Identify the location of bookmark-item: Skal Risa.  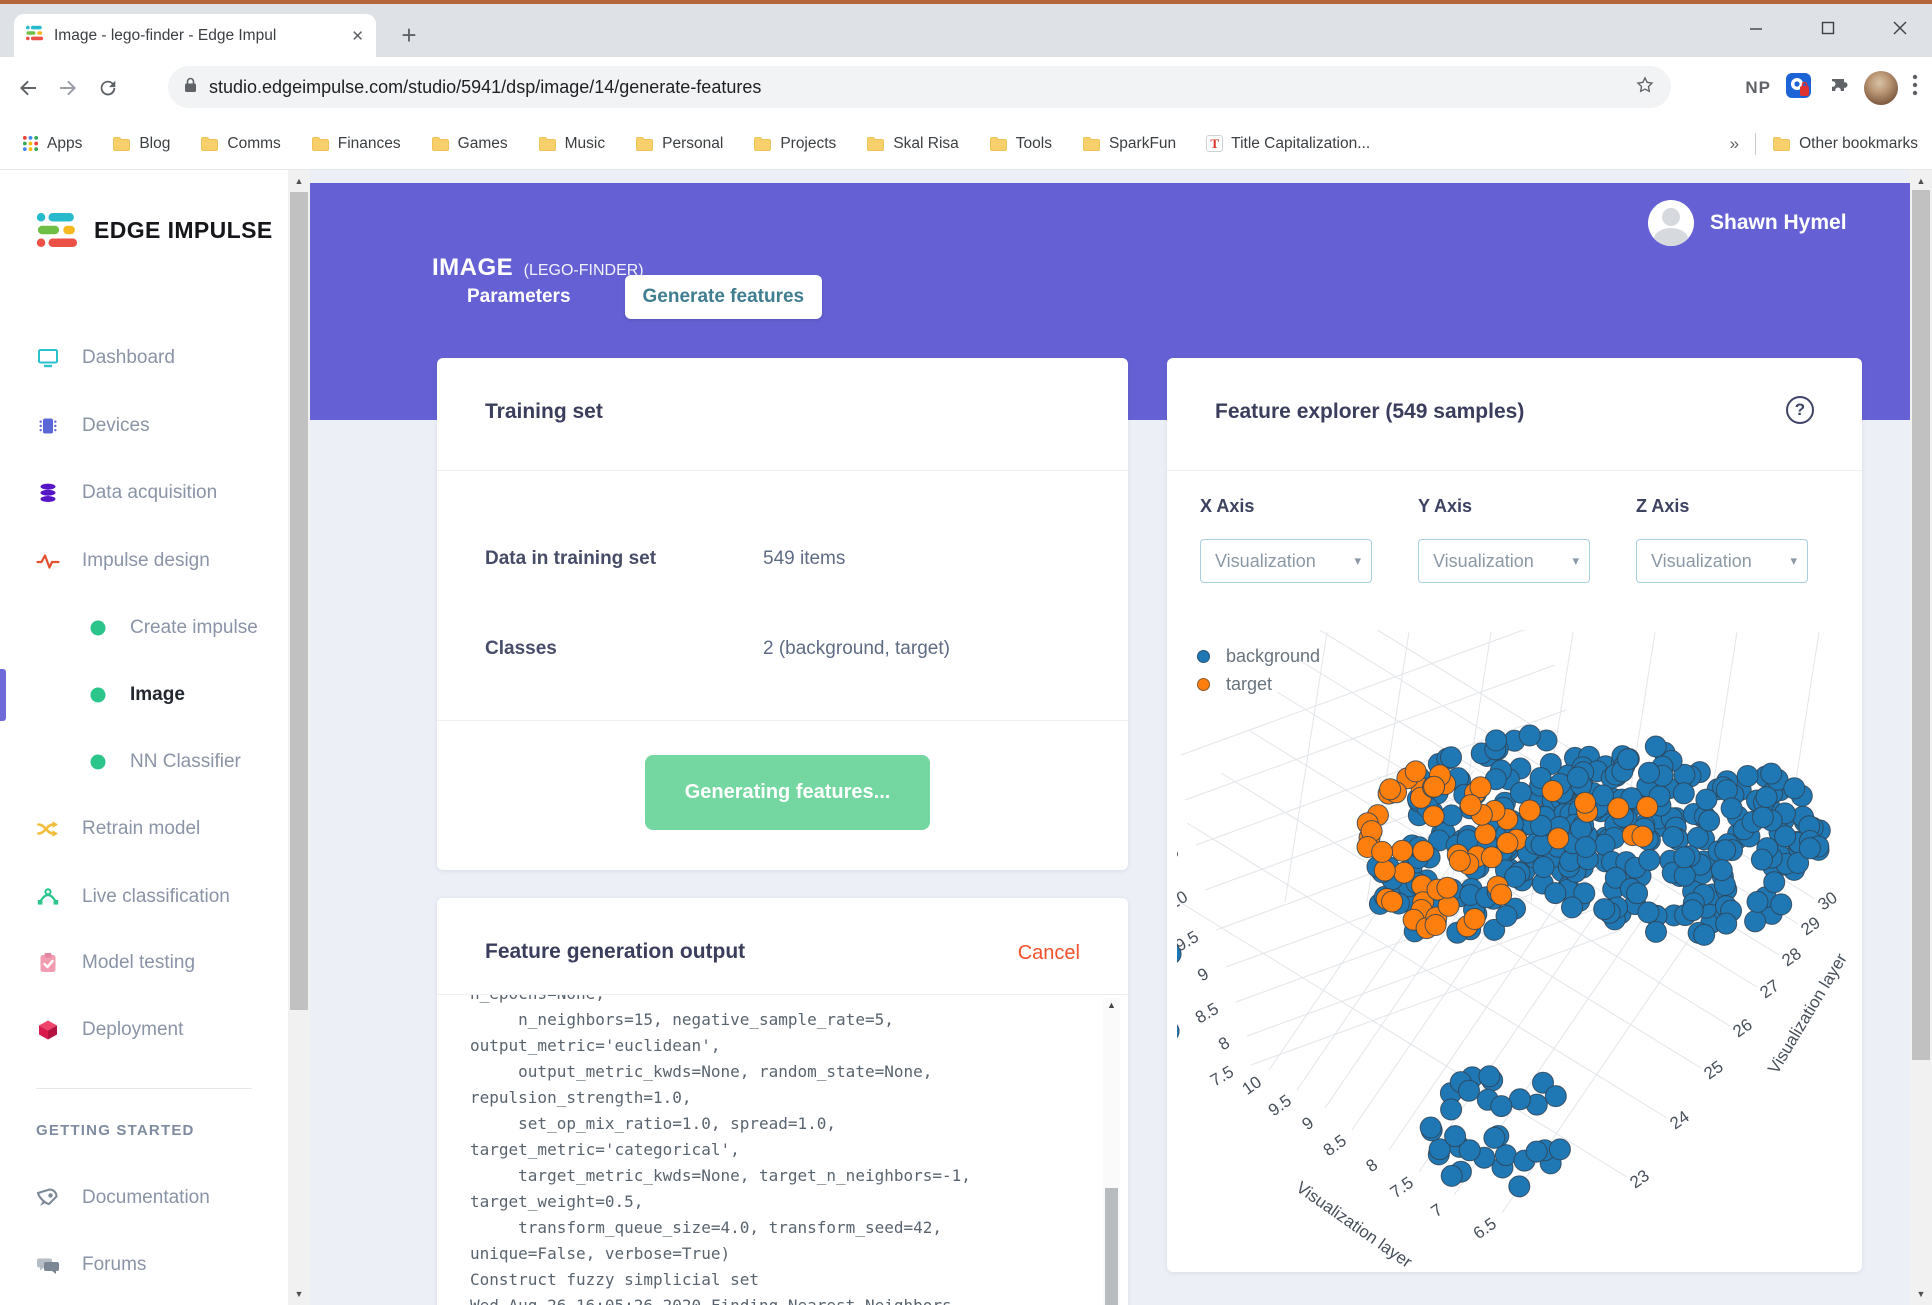
(912, 144).